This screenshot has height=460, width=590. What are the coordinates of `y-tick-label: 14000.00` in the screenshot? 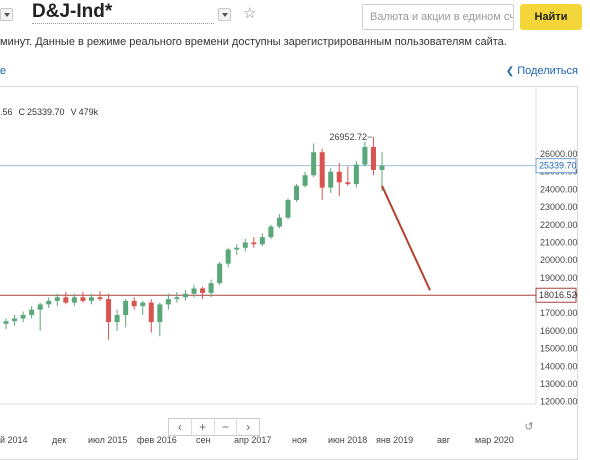 It's located at (559, 366).